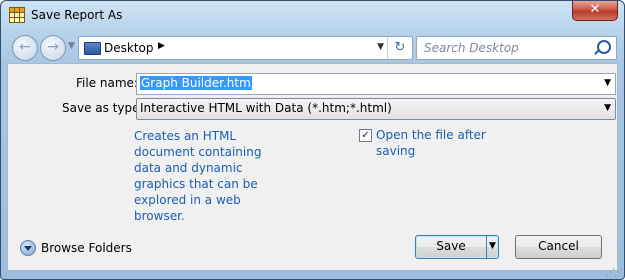 This screenshot has height=280, width=625. I want to click on app-table-icon, so click(17, 15).